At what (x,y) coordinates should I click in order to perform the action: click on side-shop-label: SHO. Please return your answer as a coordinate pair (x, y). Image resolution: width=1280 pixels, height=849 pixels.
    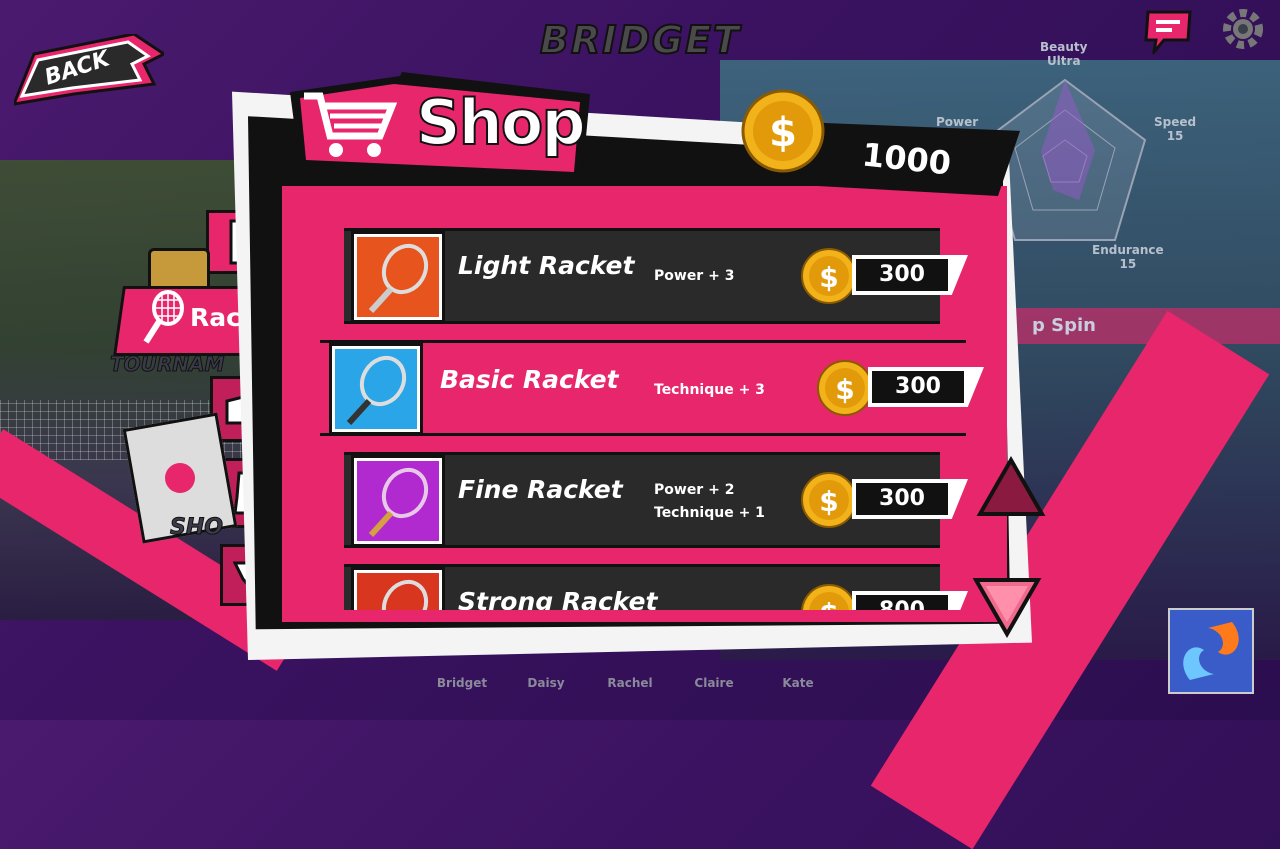
    Looking at the image, I should click on (197, 528).